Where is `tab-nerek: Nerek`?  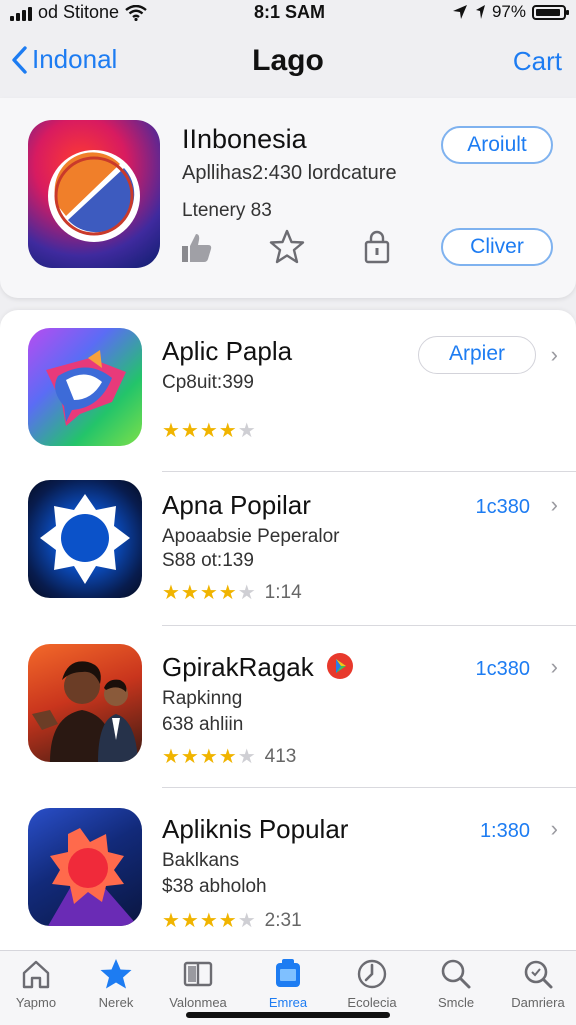
tab-nerek: Nerek is located at coordinates (116, 983).